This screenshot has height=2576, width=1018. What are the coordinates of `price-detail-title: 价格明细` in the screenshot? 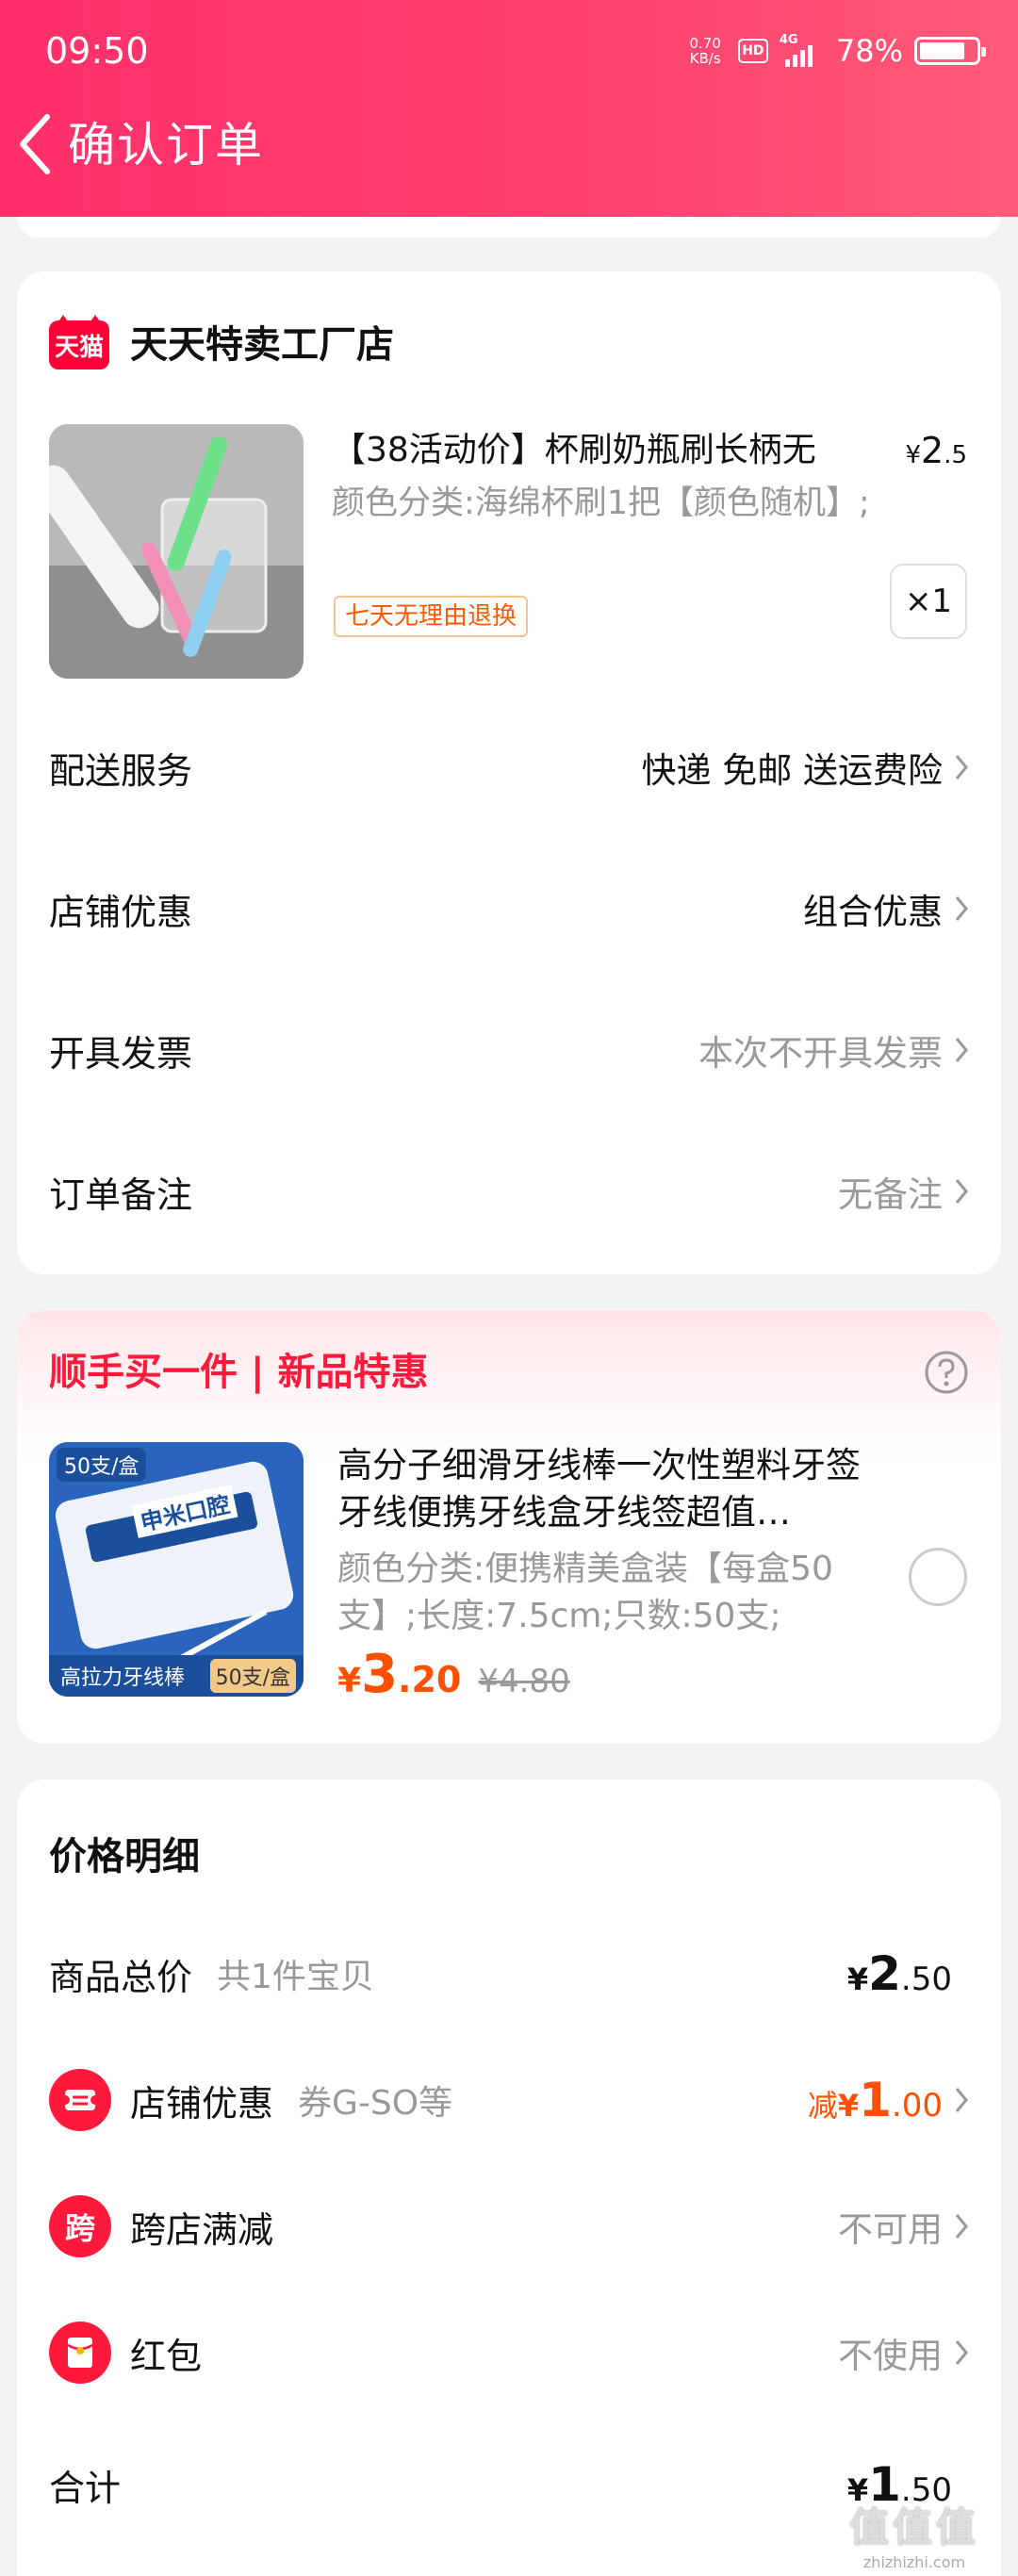 It's located at (124, 1857).